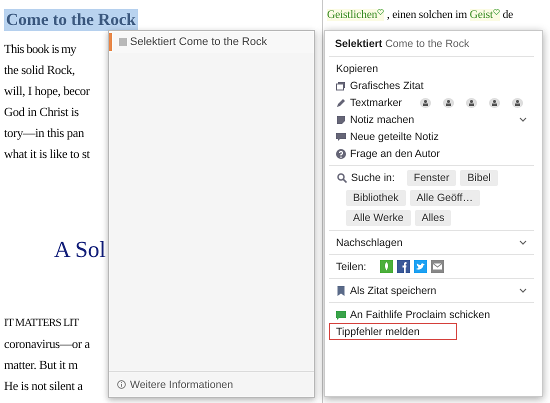 The height and width of the screenshot is (403, 550). Describe the element at coordinates (80, 250) in the screenshot. I see `section-title: A Sol` at that location.